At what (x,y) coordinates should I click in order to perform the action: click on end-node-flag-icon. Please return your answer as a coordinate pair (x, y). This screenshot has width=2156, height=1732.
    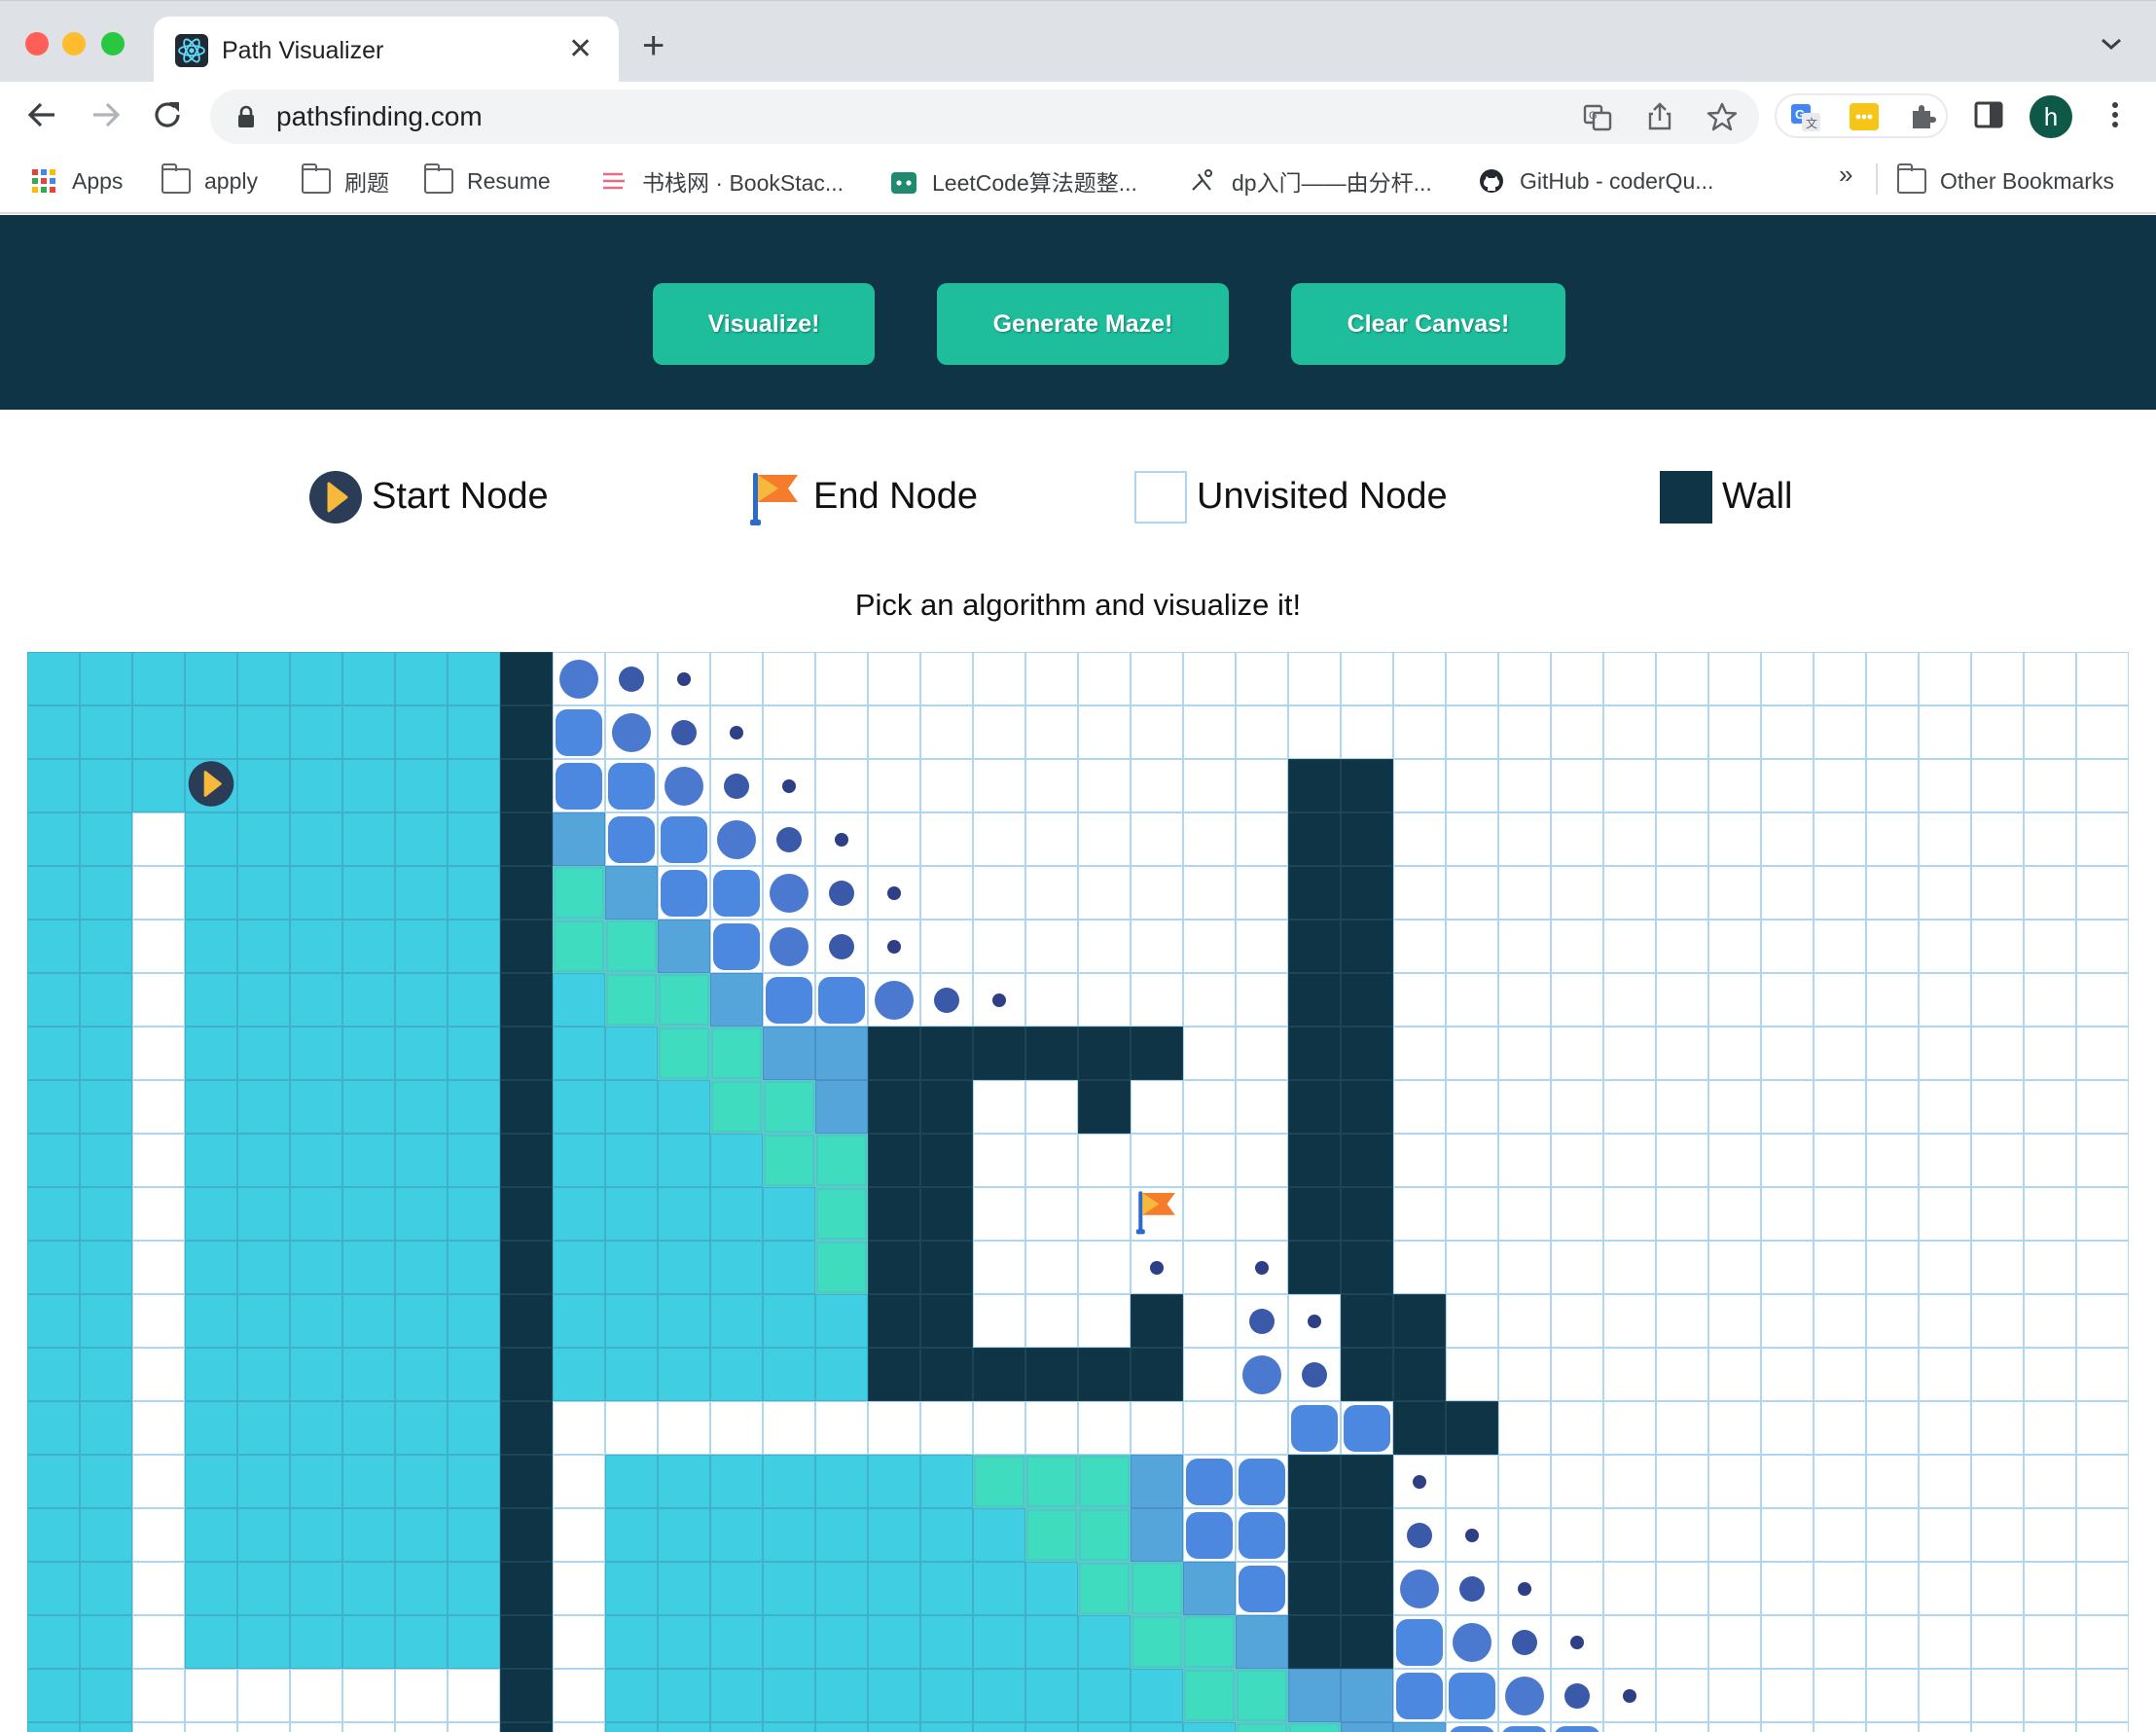
    Looking at the image, I should click on (1156, 1214).